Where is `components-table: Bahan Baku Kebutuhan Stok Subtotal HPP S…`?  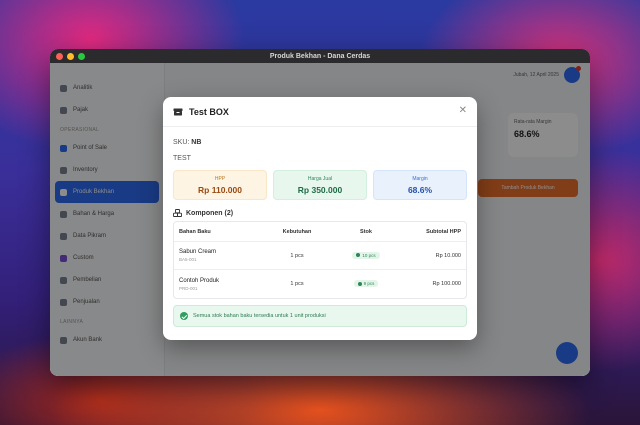
components-table: Bahan Baku Kebutuhan Stok Subtotal HPP S… is located at coordinates (320, 260).